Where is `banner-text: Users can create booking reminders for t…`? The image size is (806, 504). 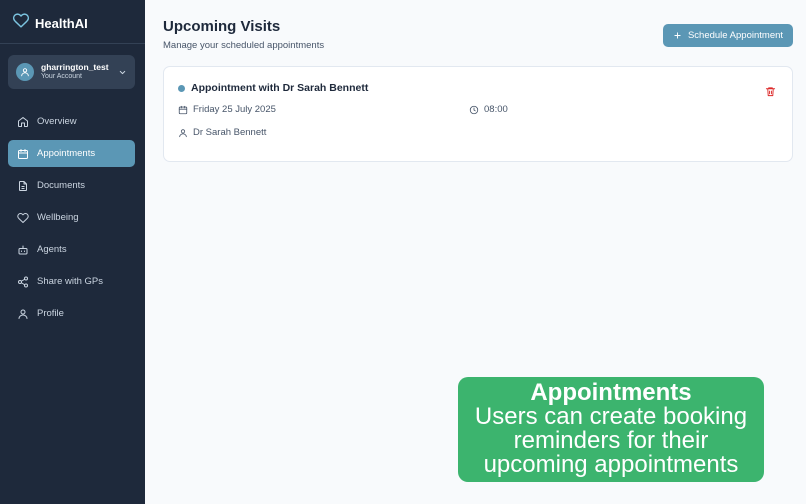
banner-text: Users can create booking reminders for t… is located at coordinates (611, 440).